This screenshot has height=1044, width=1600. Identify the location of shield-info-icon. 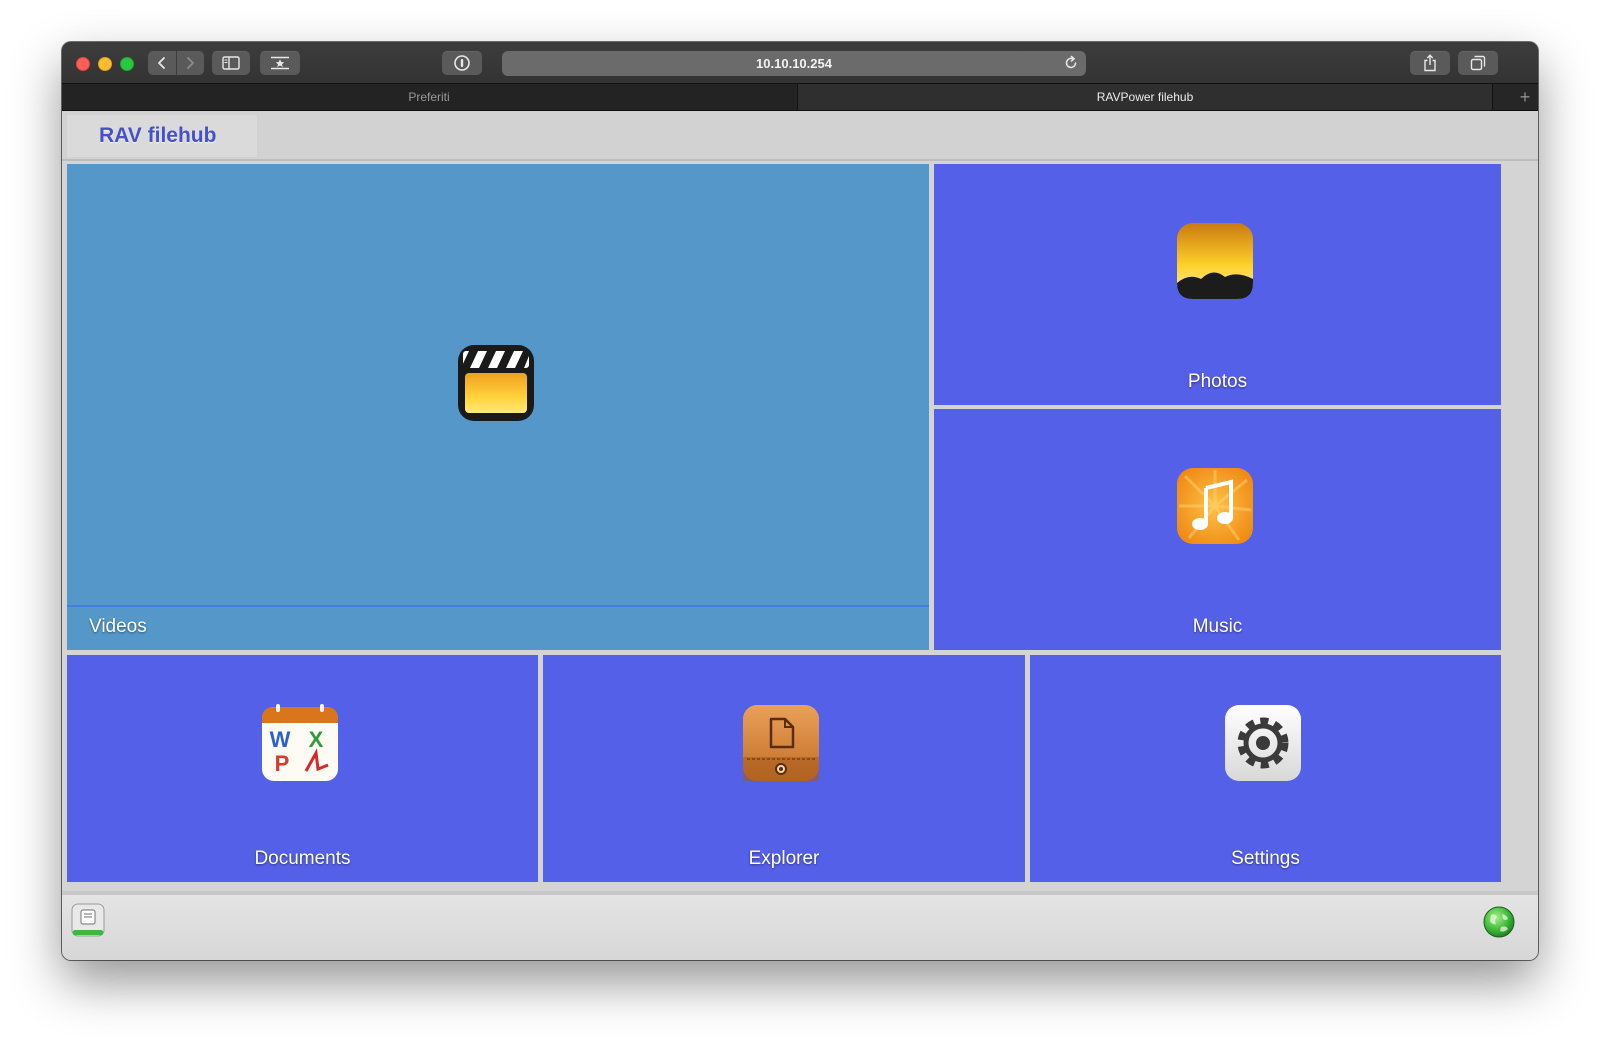
(462, 63).